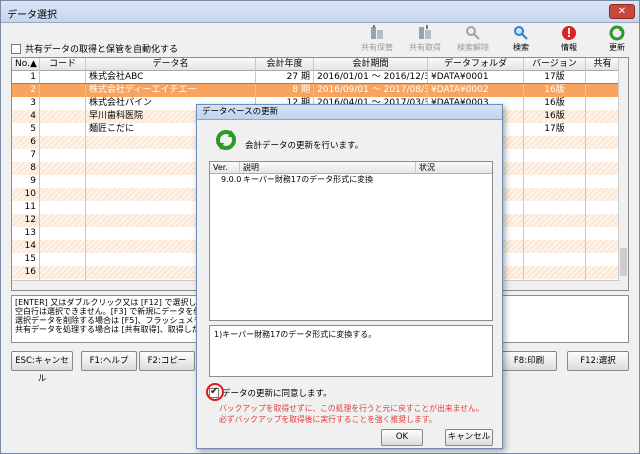 This screenshot has height=454, width=640. Describe the element at coordinates (26, 194) in the screenshot. I see `cell-no: 10` at that location.